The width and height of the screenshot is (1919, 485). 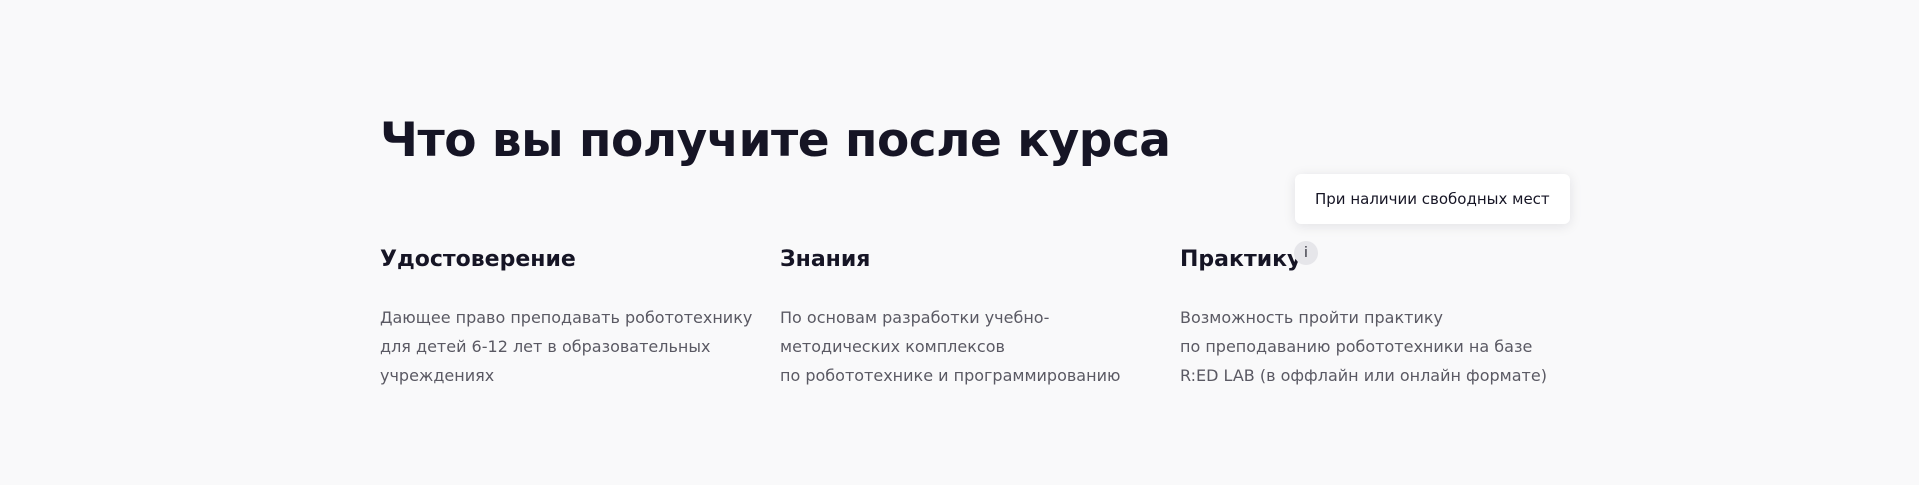 I want to click on benefit-description-line: учреждениях, so click(x=437, y=375).